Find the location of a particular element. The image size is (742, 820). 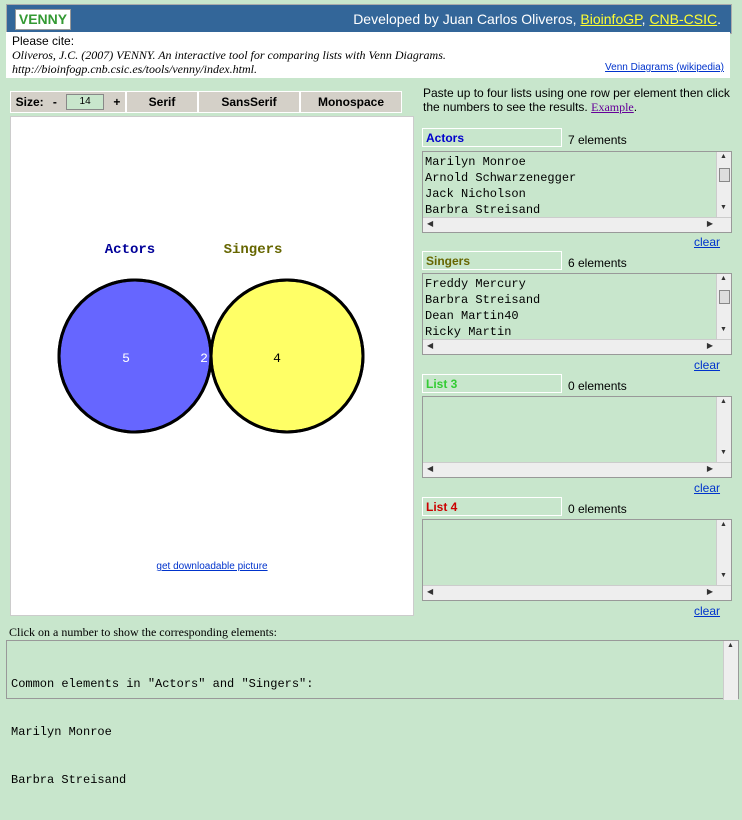

list1-count: 7 elements is located at coordinates (597, 140).